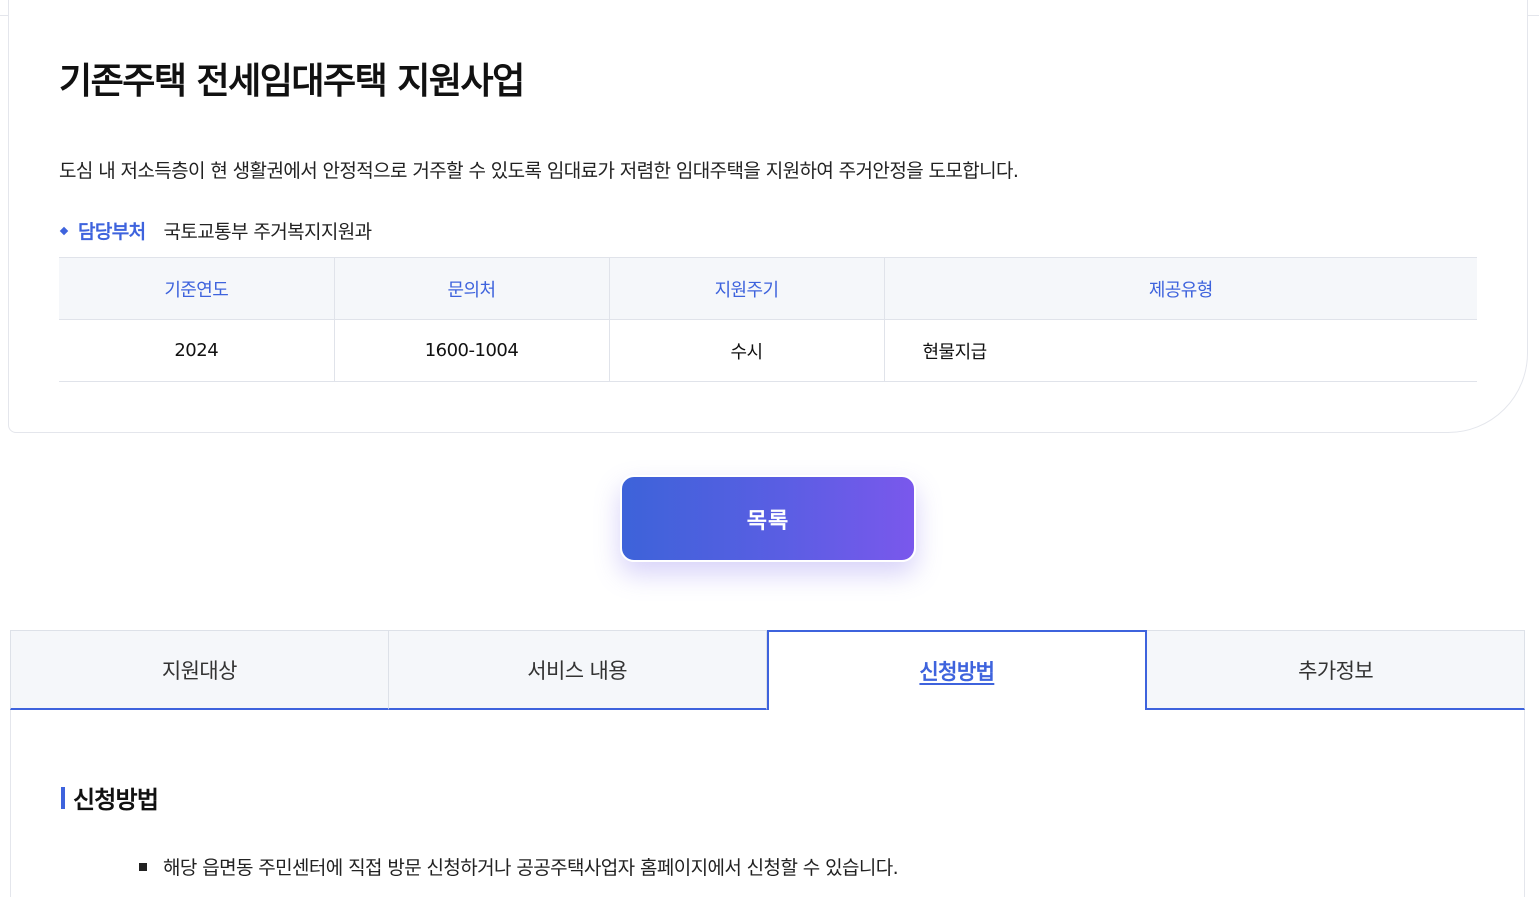  Describe the element at coordinates (292, 81) in the screenshot. I see `page-title: 기존주택 전세임대주택 지원사업` at that location.